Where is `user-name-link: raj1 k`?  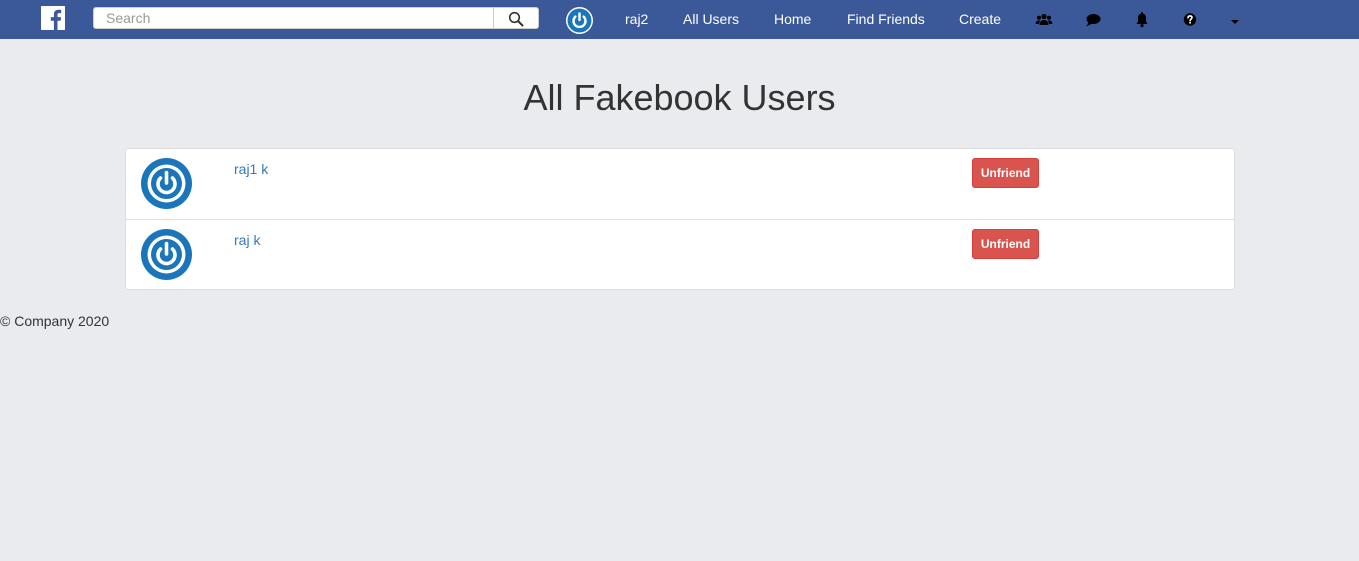 user-name-link: raj1 k is located at coordinates (251, 169).